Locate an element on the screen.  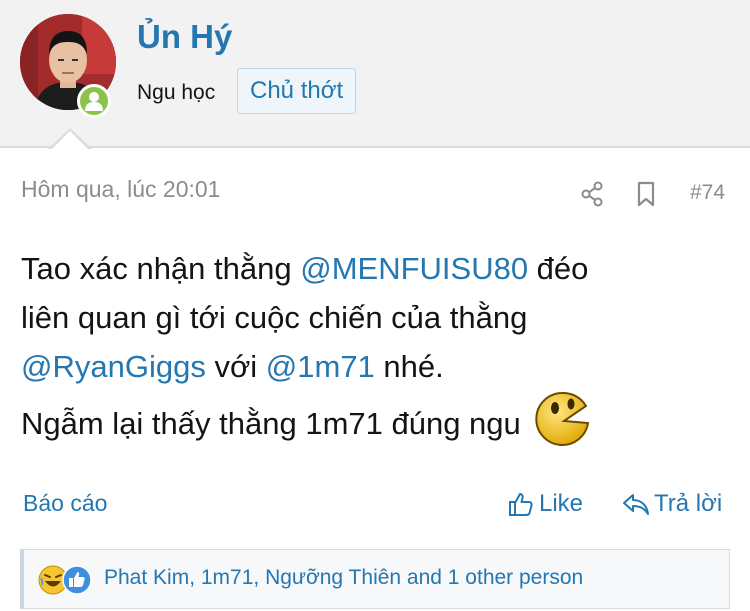
message-line: Tao xác nhận thằng @MENFUISU80 đéo is located at coordinates (381, 268).